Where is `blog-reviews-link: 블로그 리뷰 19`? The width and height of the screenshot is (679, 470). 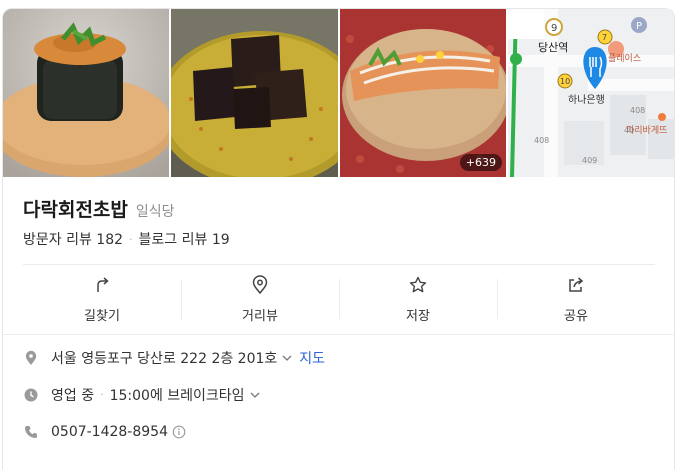 blog-reviews-link: 블로그 리뷰 19 is located at coordinates (184, 239).